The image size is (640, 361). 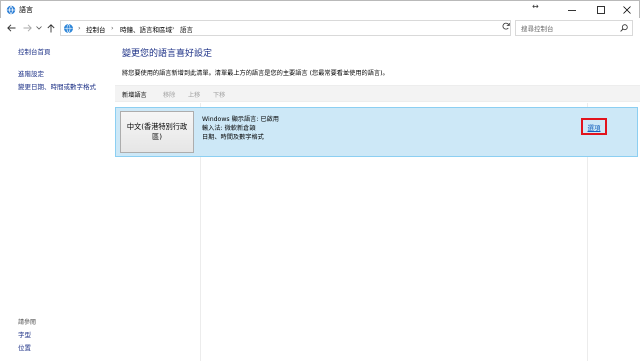 I want to click on search-box, so click(x=574, y=28).